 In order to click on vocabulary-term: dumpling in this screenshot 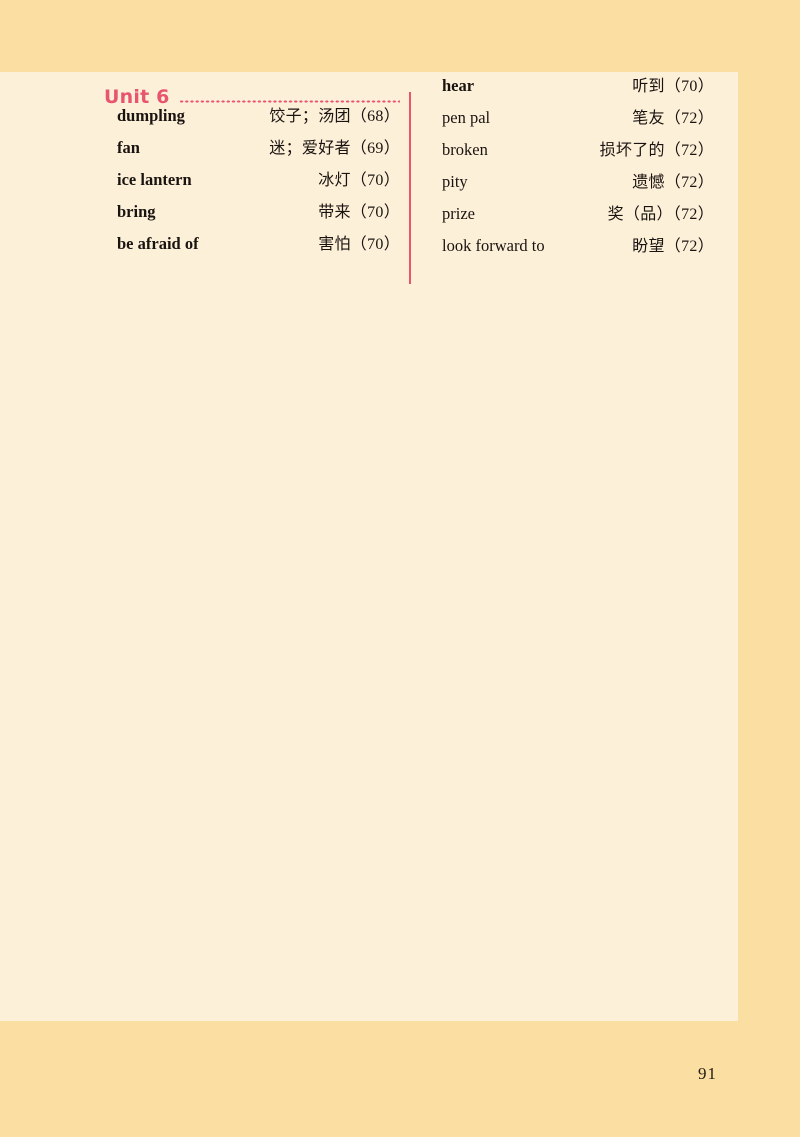, I will do `click(151, 115)`.